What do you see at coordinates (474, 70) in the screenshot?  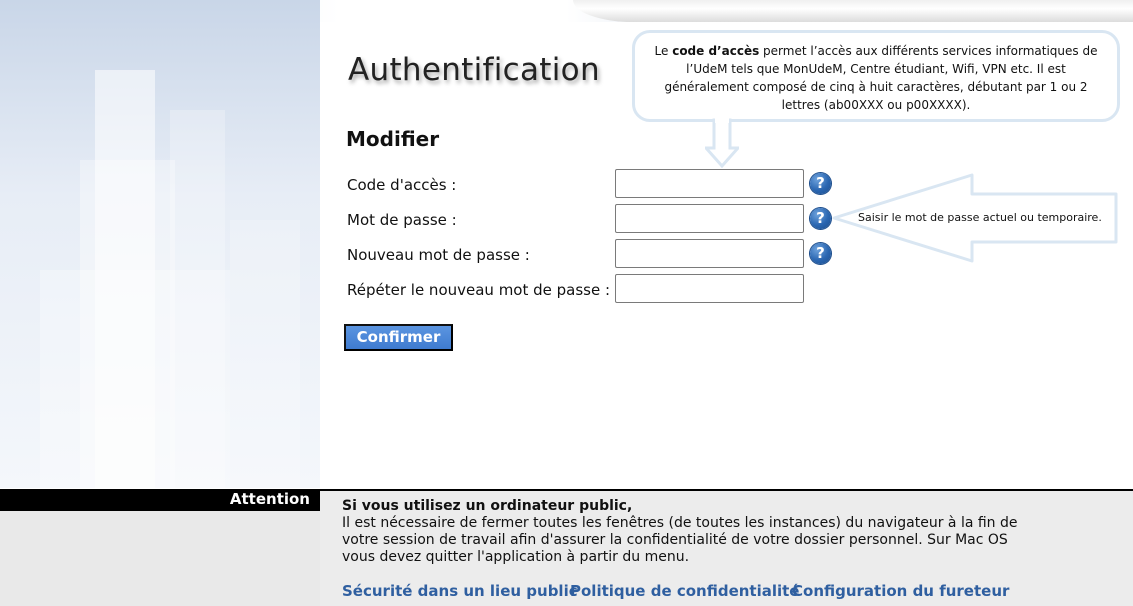 I see `page-title: Authentification` at bounding box center [474, 70].